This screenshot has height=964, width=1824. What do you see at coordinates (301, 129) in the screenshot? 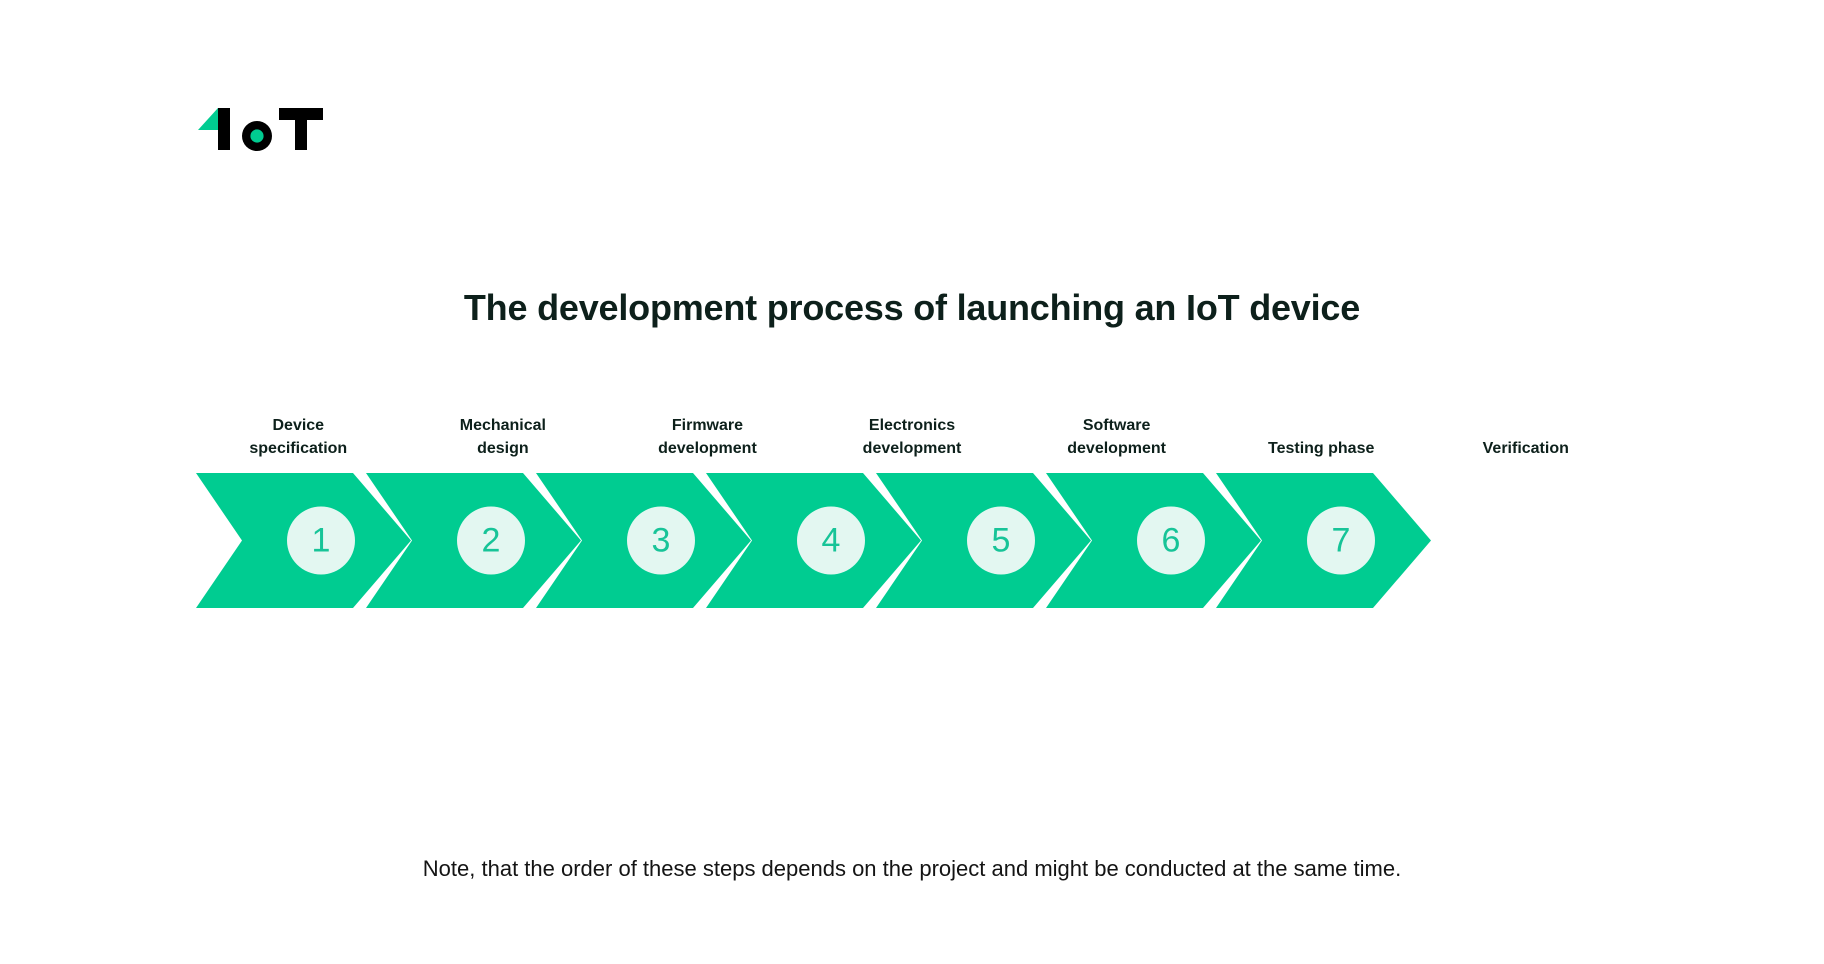
I see `logo-letter-t-stem` at bounding box center [301, 129].